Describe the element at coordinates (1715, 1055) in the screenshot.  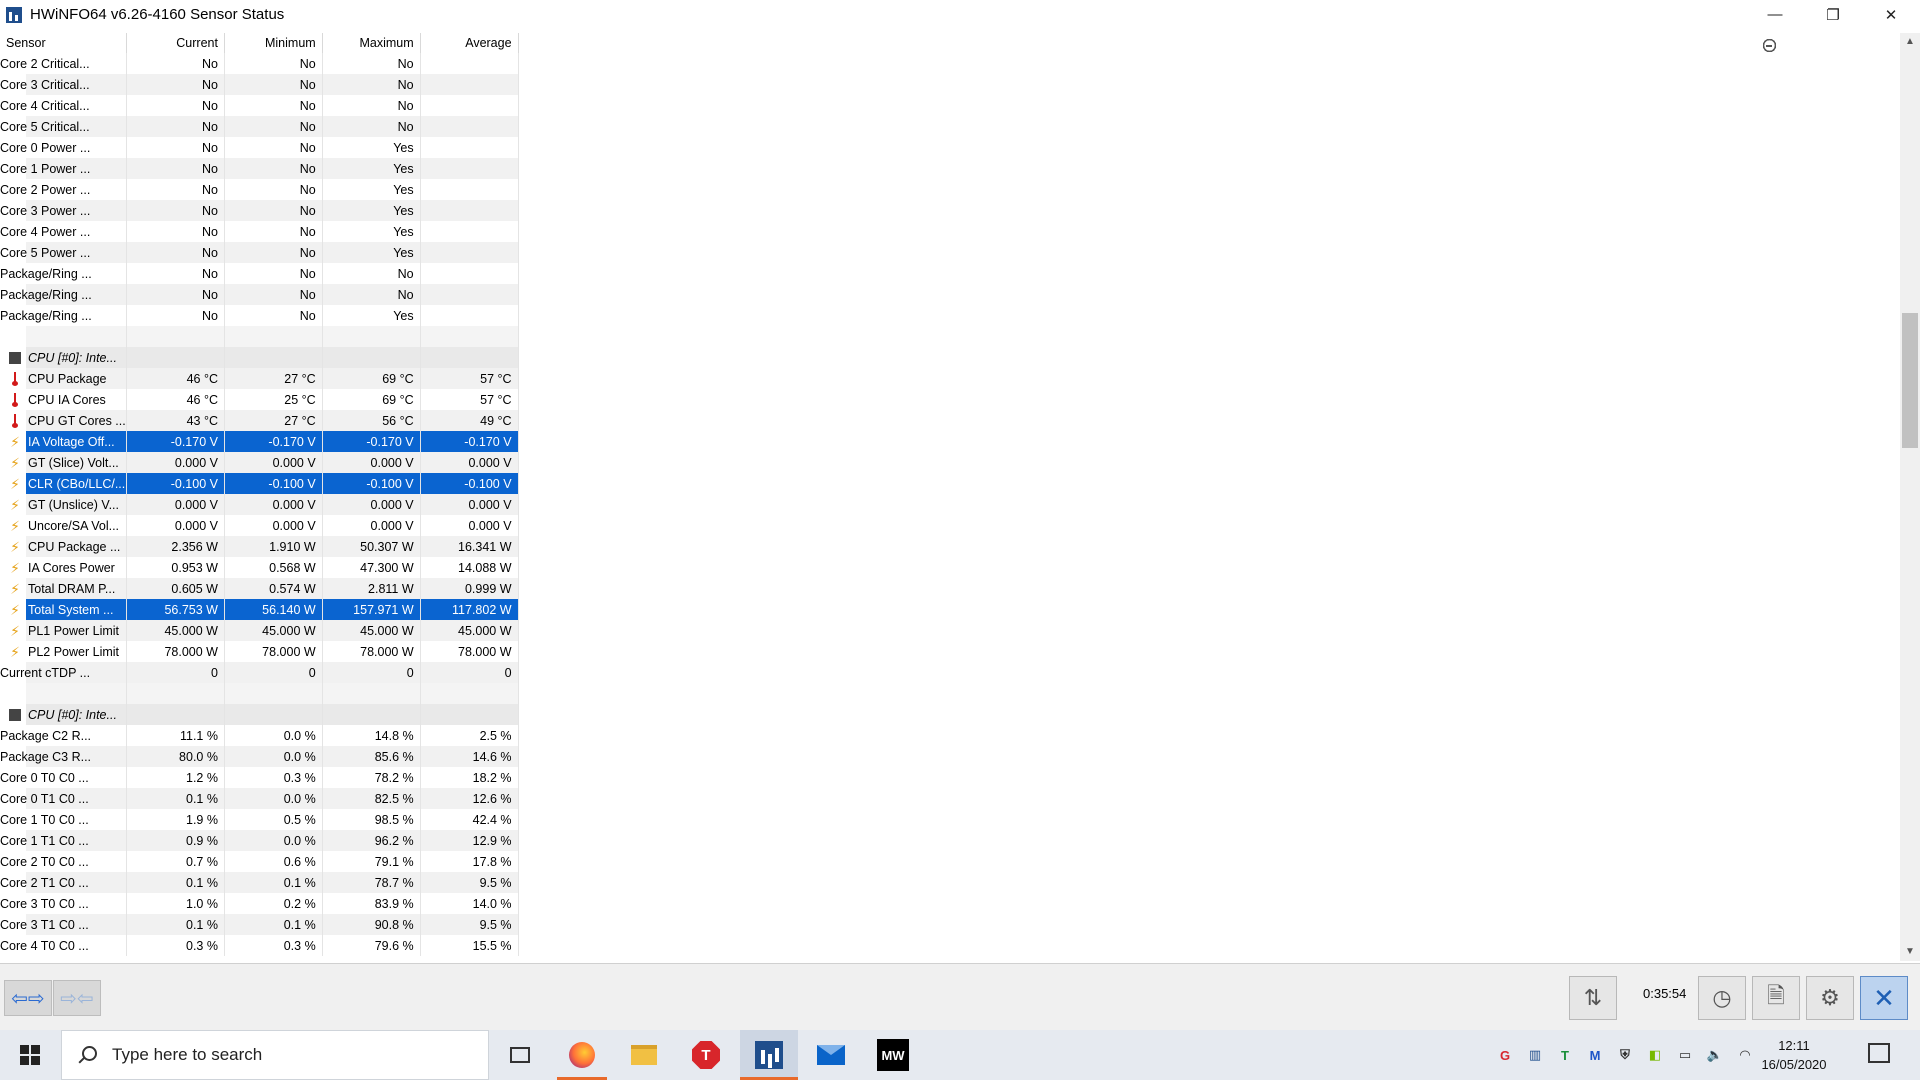
I see `tray-volume-icon: 🔈` at that location.